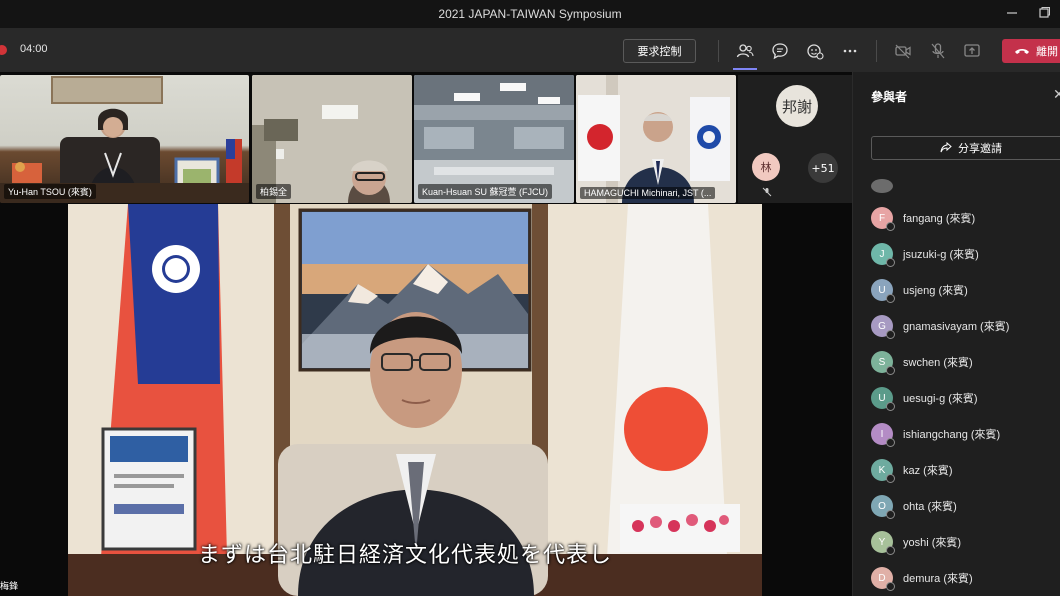  I want to click on avatar: K, so click(883, 471).